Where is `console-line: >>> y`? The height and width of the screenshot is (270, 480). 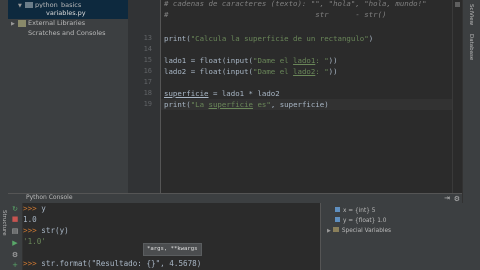
console-line: >>> y is located at coordinates (34, 208).